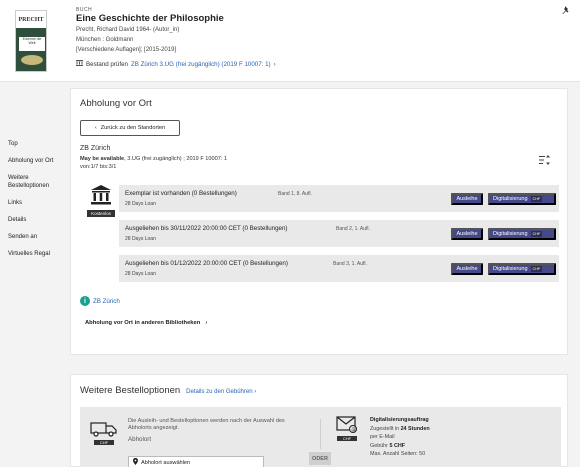  I want to click on cover-subtitle: Erkenne die Welt, so click(32, 44).